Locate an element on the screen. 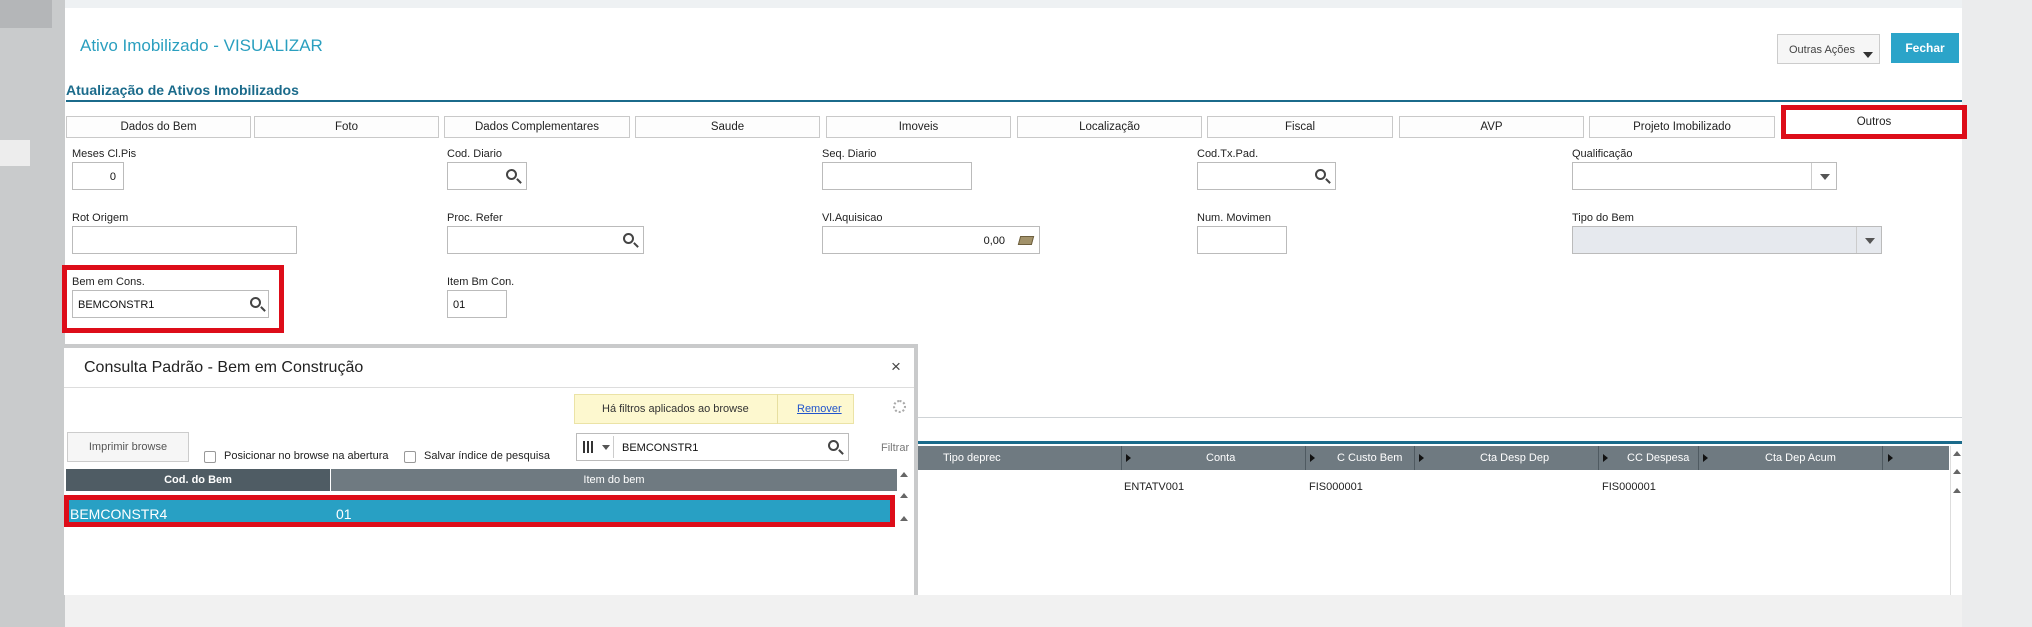  column-cod-do-bem: Cod. do Bem is located at coordinates (198, 480).